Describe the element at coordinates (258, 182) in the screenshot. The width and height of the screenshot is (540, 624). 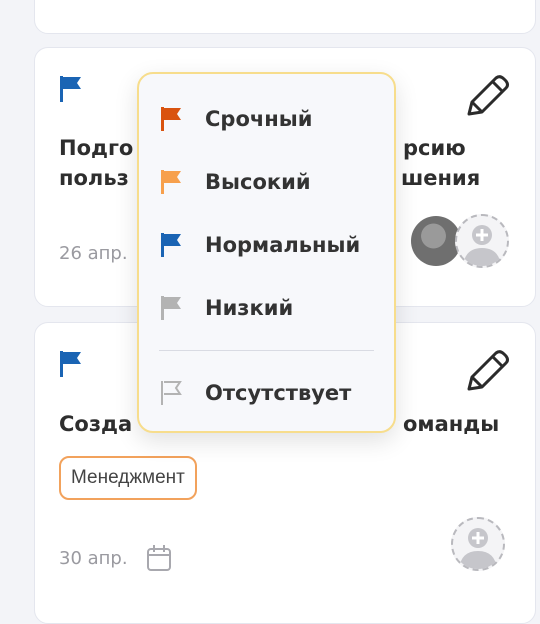
I see `option-label: Высокий` at that location.